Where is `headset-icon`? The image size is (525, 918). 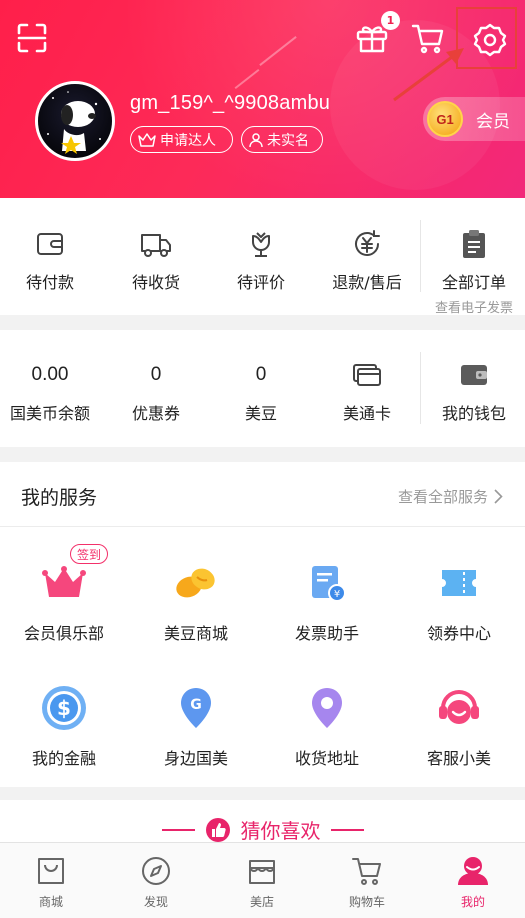
headset-icon is located at coordinates (459, 708).